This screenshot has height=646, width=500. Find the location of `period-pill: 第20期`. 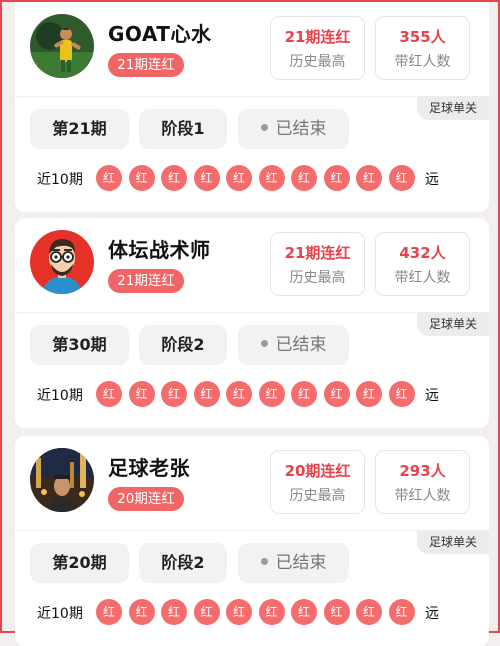

period-pill: 第20期 is located at coordinates (79, 563).